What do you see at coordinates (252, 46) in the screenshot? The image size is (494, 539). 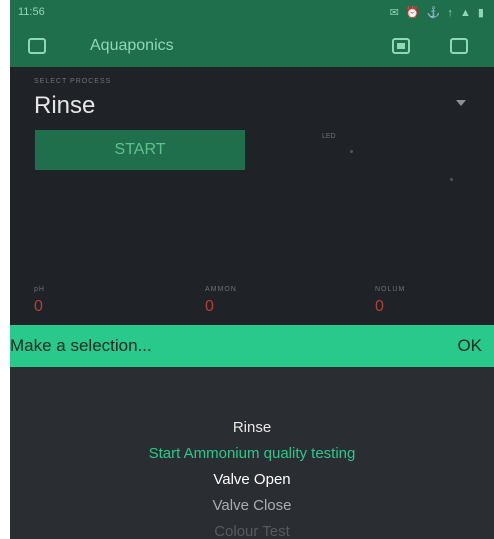 I see `app-bar: Aquaponics` at bounding box center [252, 46].